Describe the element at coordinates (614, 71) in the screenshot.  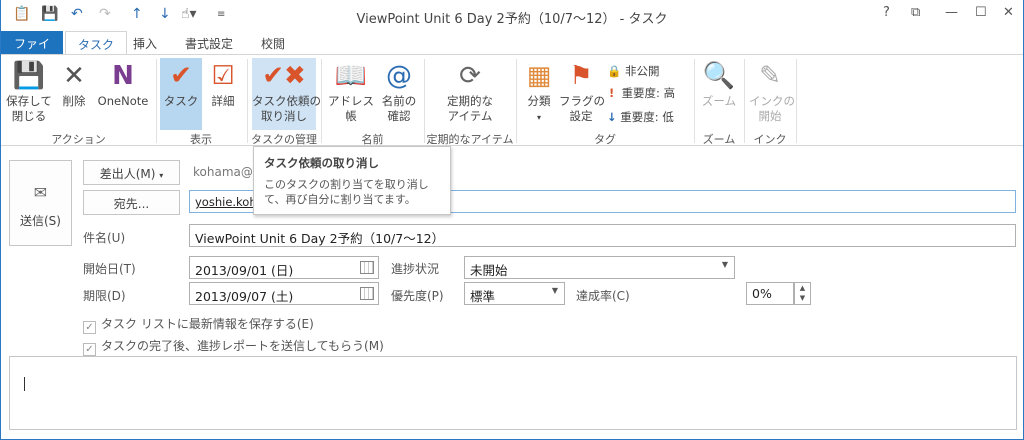
I see `lock-icon: 🔒` at that location.